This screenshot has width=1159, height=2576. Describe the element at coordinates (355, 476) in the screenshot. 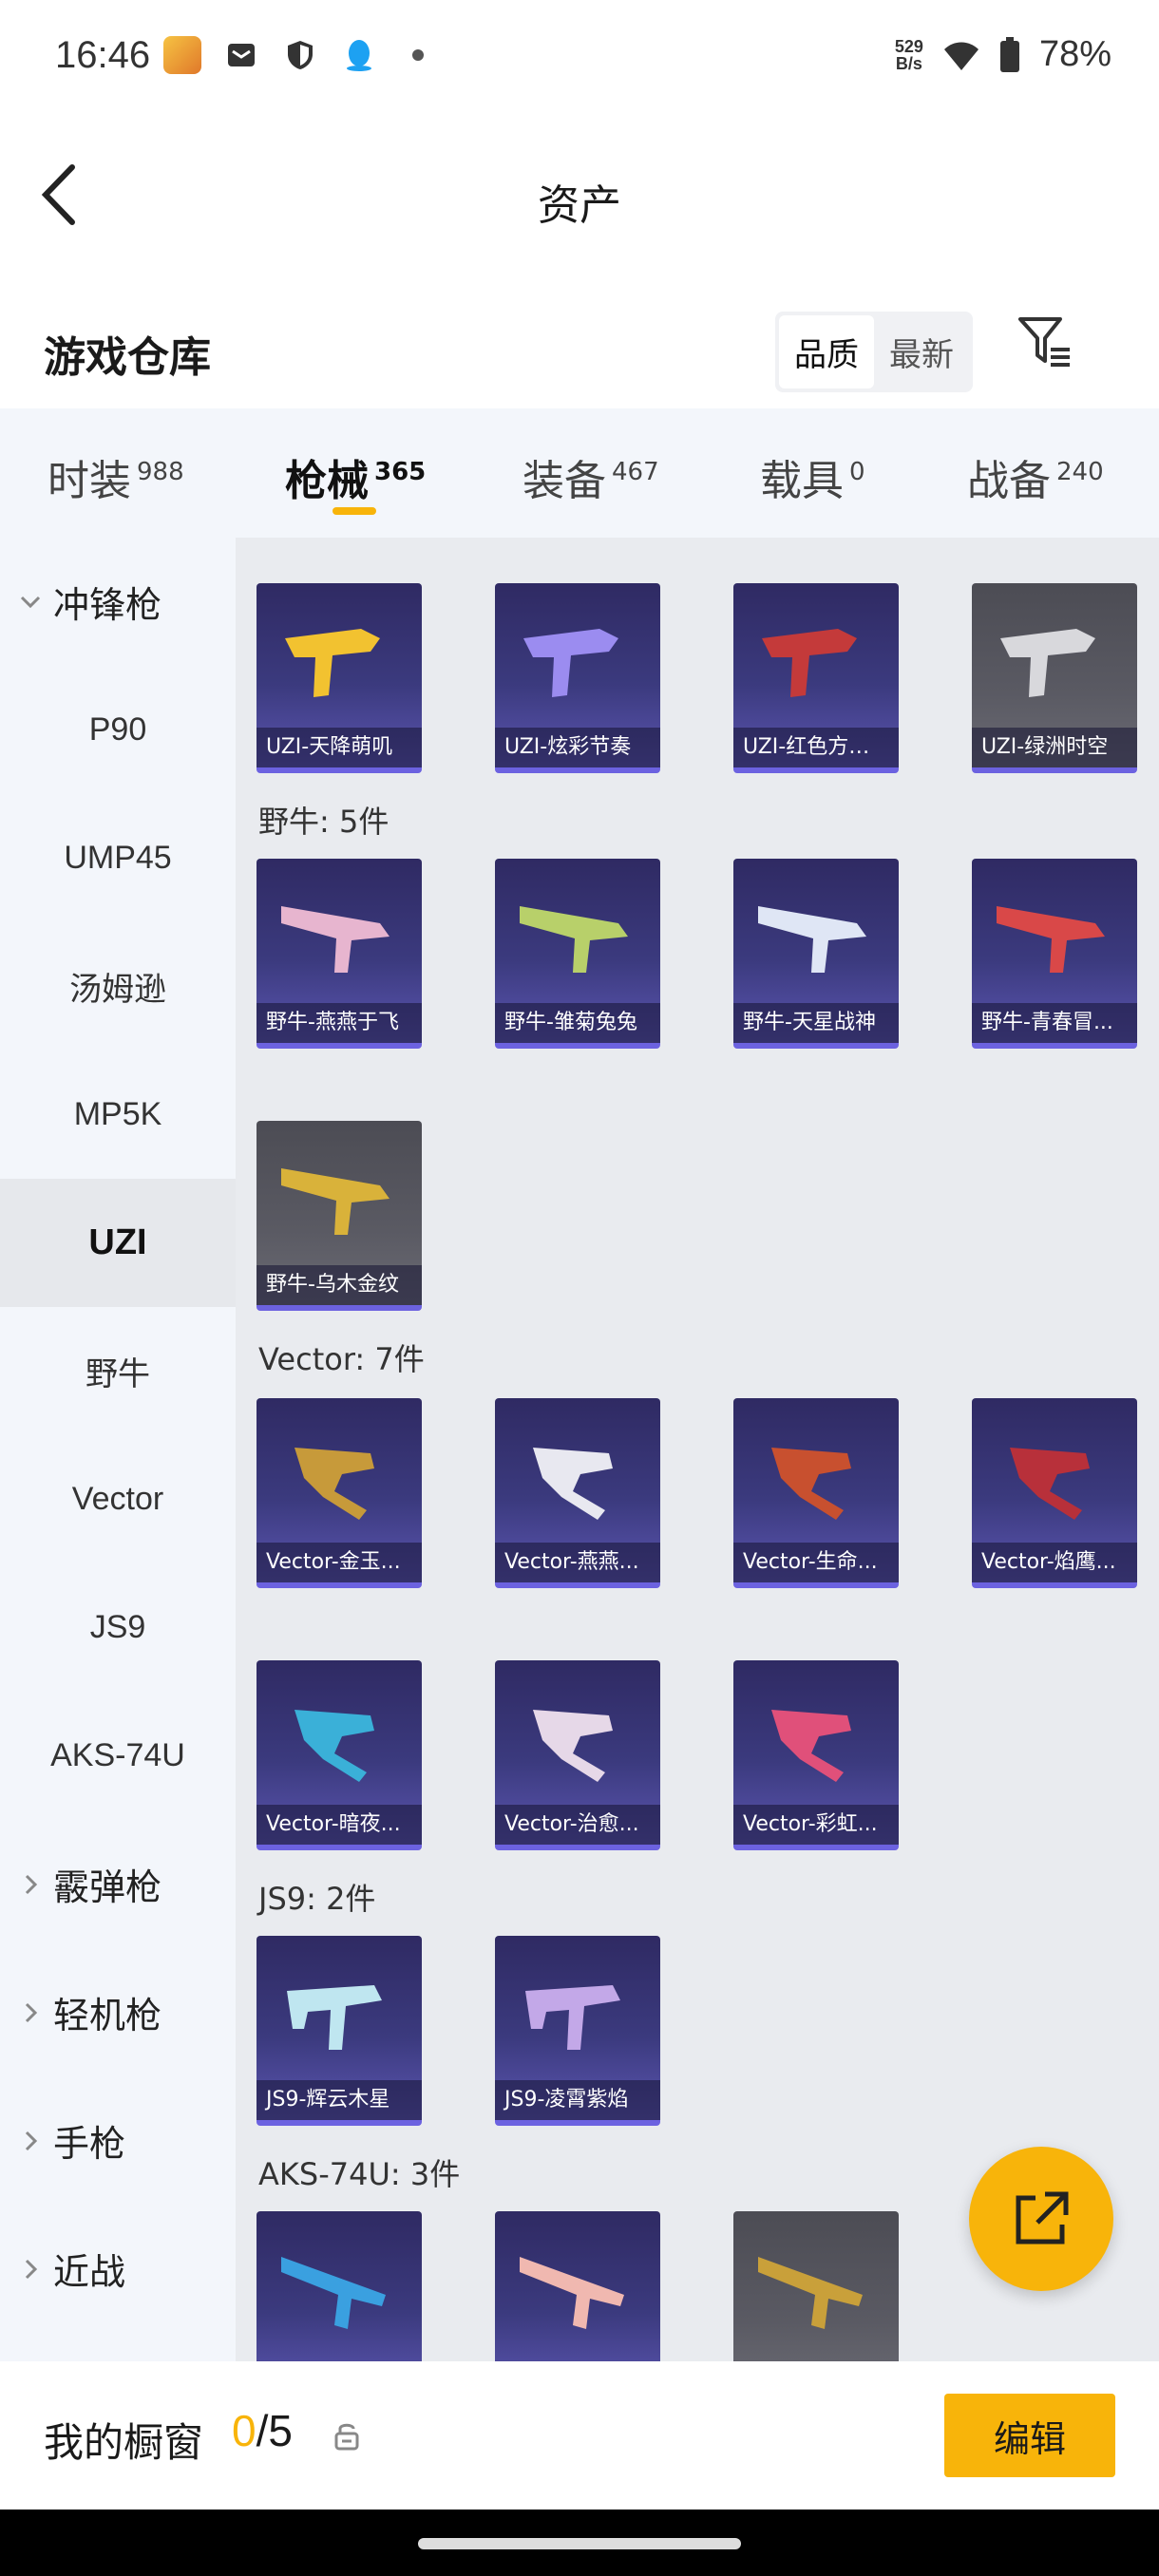

I see `tab-firearms: 枪械 365` at that location.